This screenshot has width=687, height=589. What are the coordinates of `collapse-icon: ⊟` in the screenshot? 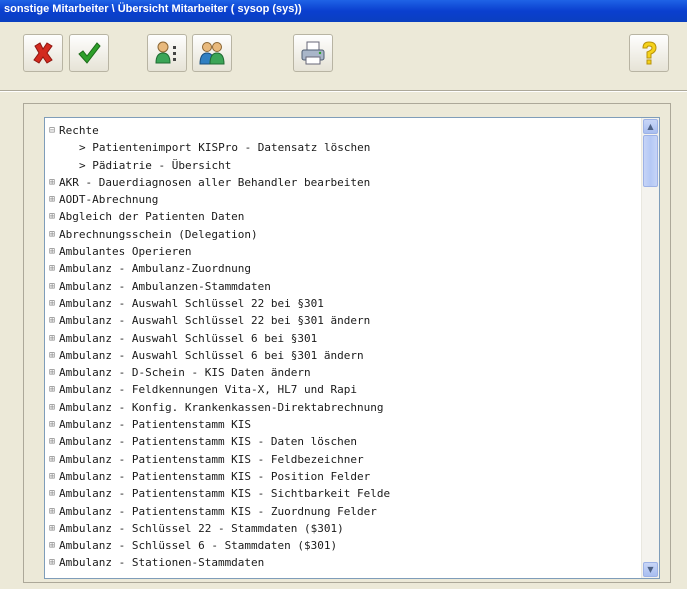 It's located at (53, 130).